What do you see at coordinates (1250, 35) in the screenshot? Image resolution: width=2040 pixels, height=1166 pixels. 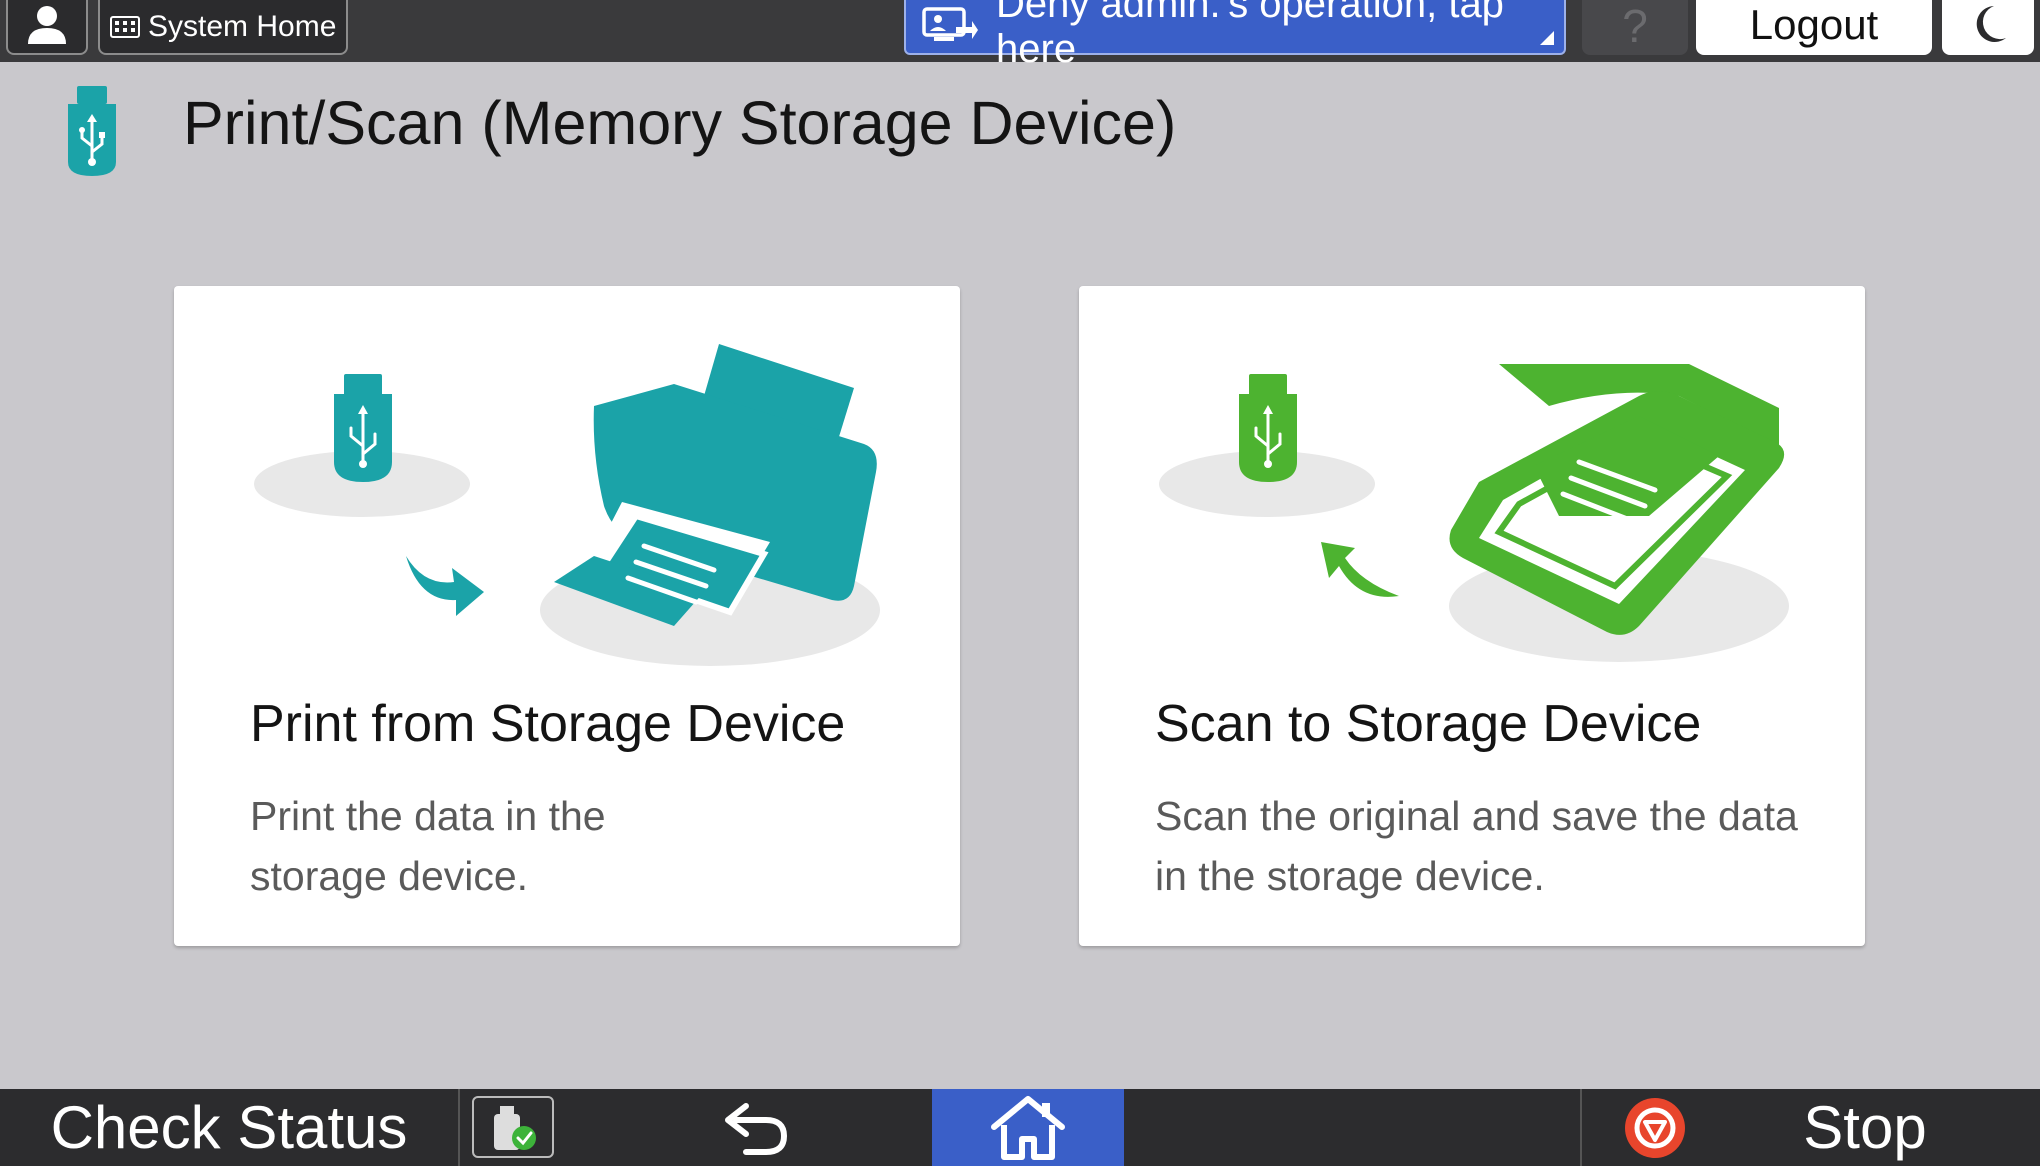 I see `deny-admin-operation-label: Deny admin.'s operation, tap here` at bounding box center [1250, 35].